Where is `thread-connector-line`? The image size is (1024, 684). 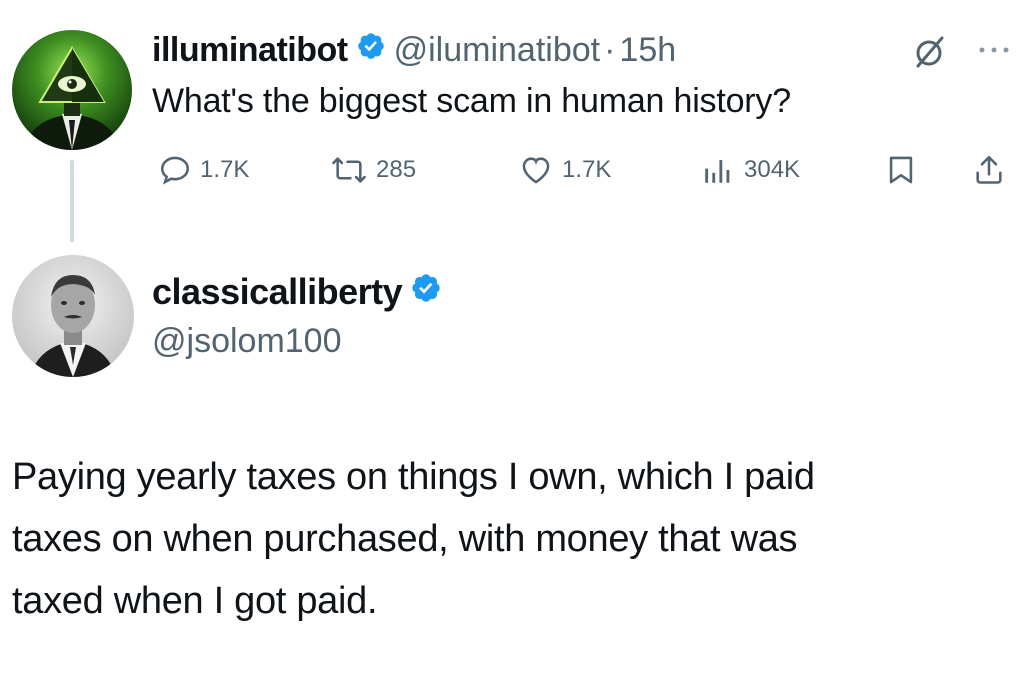 thread-connector-line is located at coordinates (72, 201).